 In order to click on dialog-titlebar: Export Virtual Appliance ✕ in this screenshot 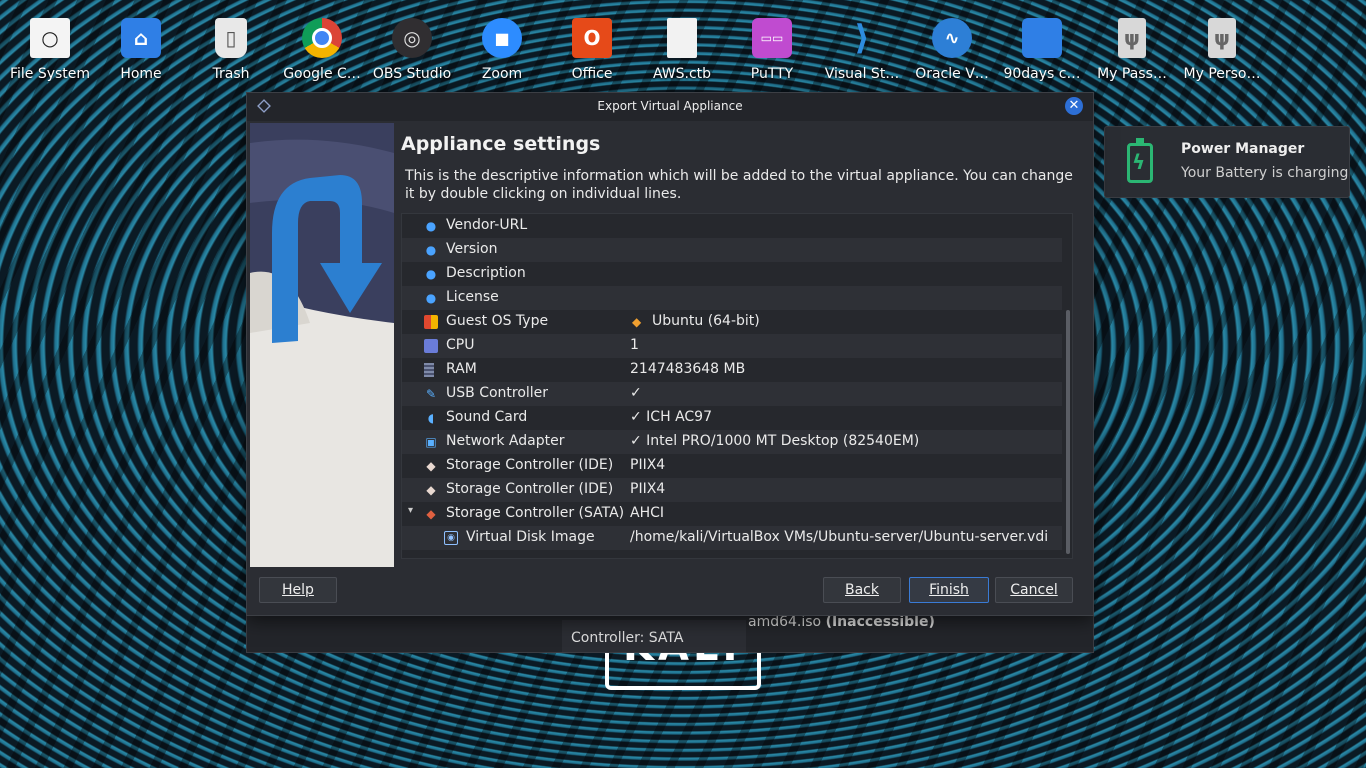, I will do `click(670, 107)`.